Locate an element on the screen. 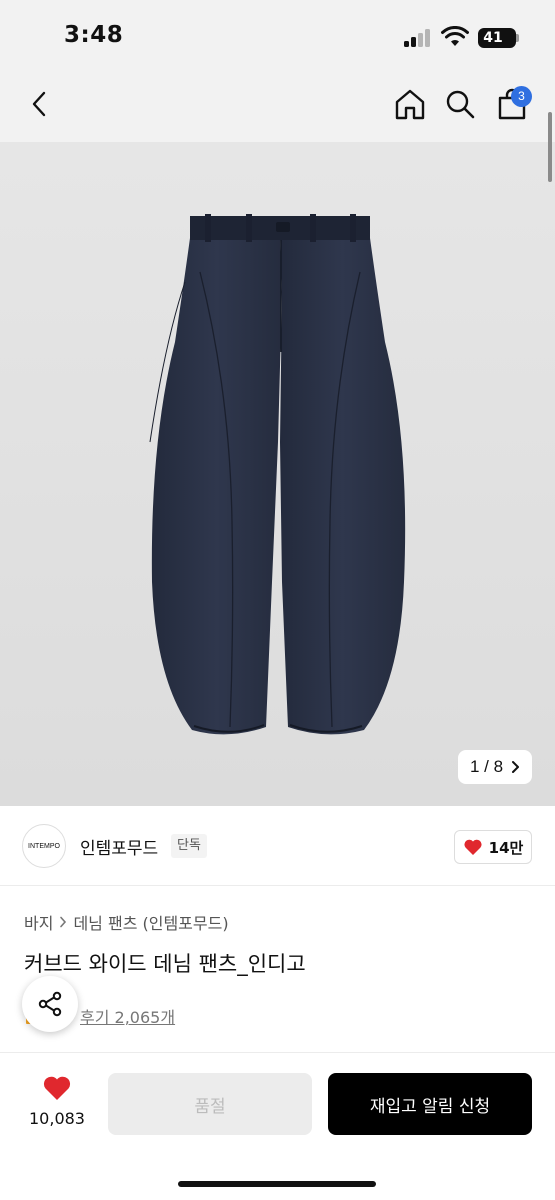  home-button is located at coordinates (410, 104).